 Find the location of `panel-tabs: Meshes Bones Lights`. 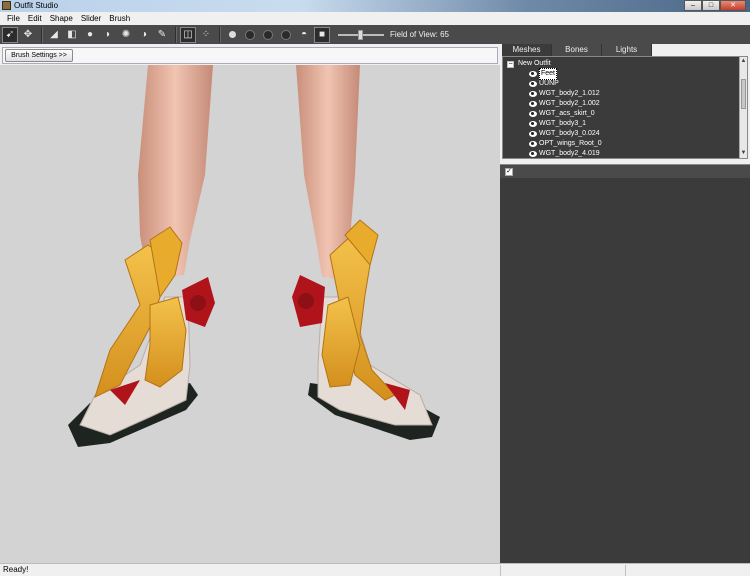

panel-tabs: Meshes Bones Lights is located at coordinates (577, 50).